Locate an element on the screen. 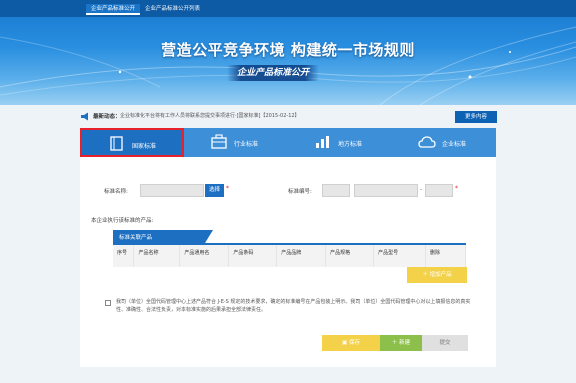 This screenshot has height=383, width=576. nav-product-standard: 企业产品标准公开 is located at coordinates (113, 9).